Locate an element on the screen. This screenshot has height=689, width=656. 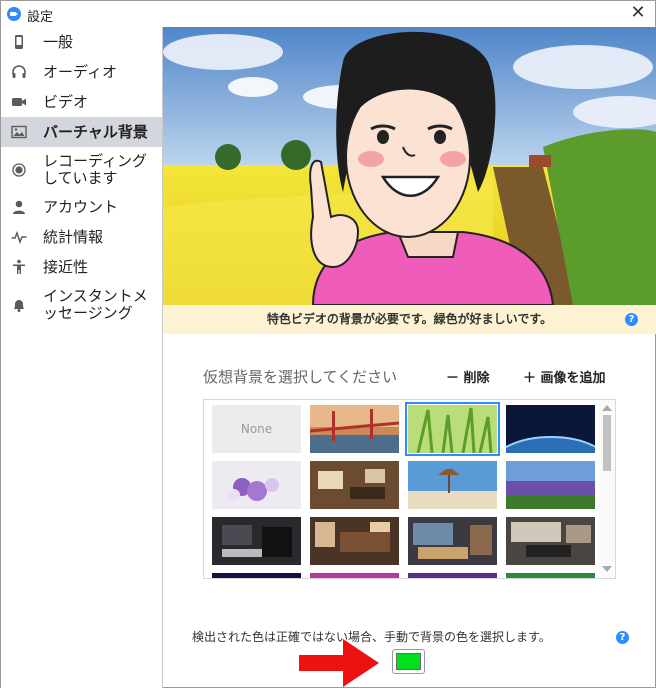
add-image-button: ＋ 画像を追加 is located at coordinates (564, 376).